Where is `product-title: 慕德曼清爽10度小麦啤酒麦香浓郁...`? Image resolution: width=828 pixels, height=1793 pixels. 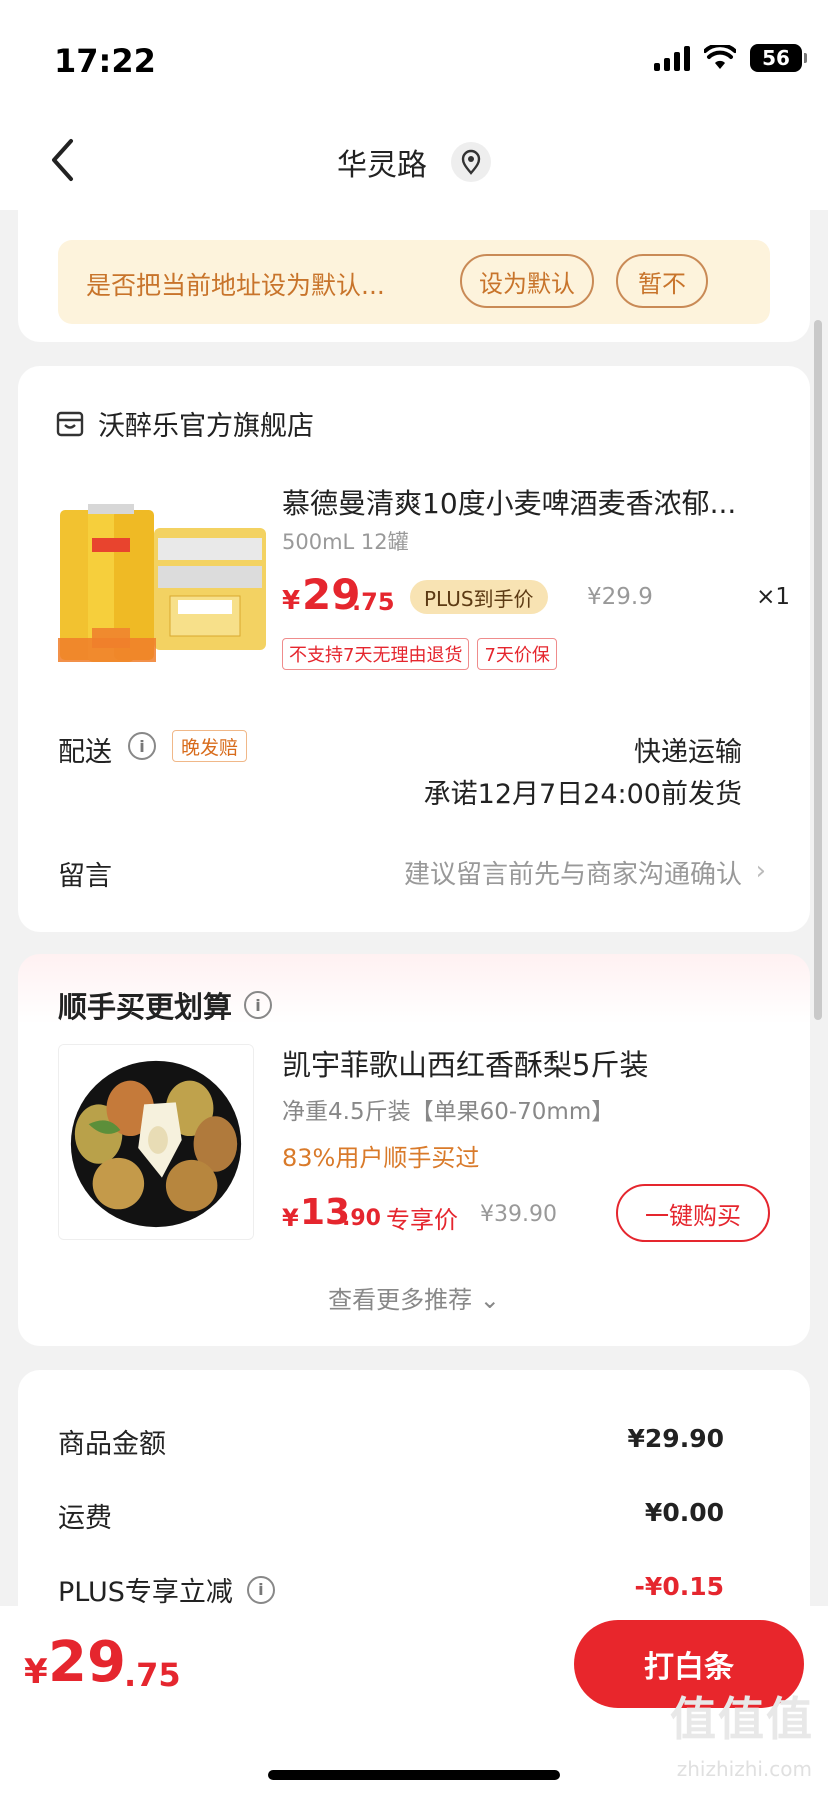 product-title: 慕德曼清爽10度小麦啤酒麦香浓郁... is located at coordinates (532, 502).